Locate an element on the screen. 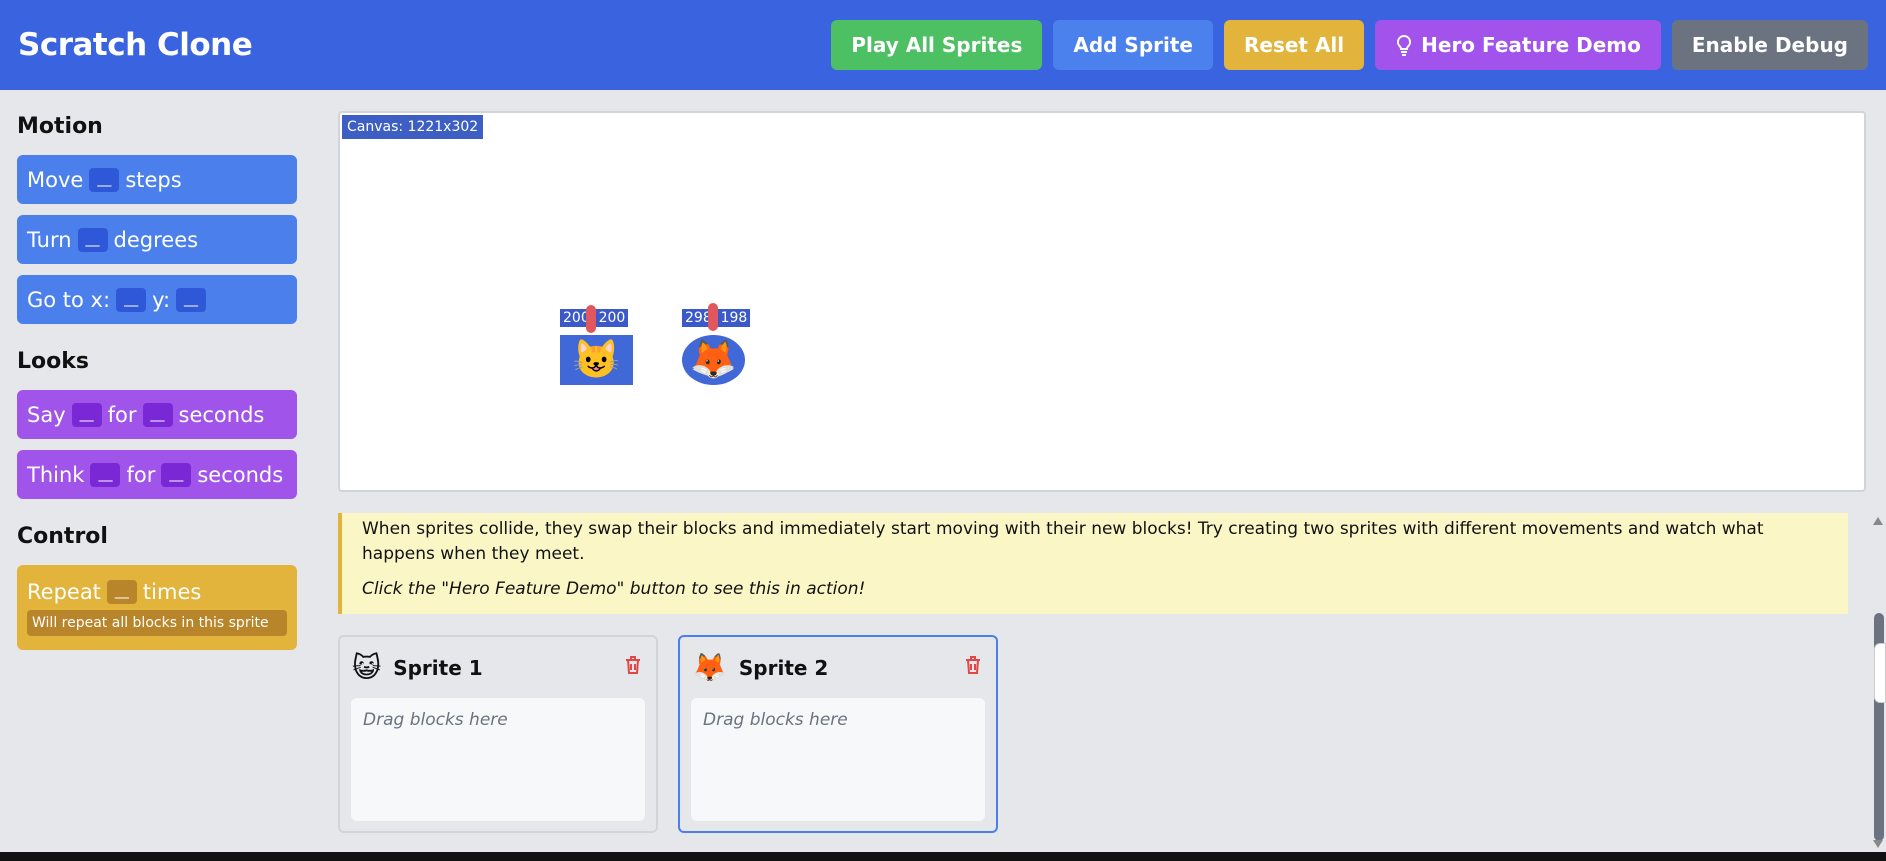 The height and width of the screenshot is (861, 1886). sprite-image: 😺 is located at coordinates (596, 360).